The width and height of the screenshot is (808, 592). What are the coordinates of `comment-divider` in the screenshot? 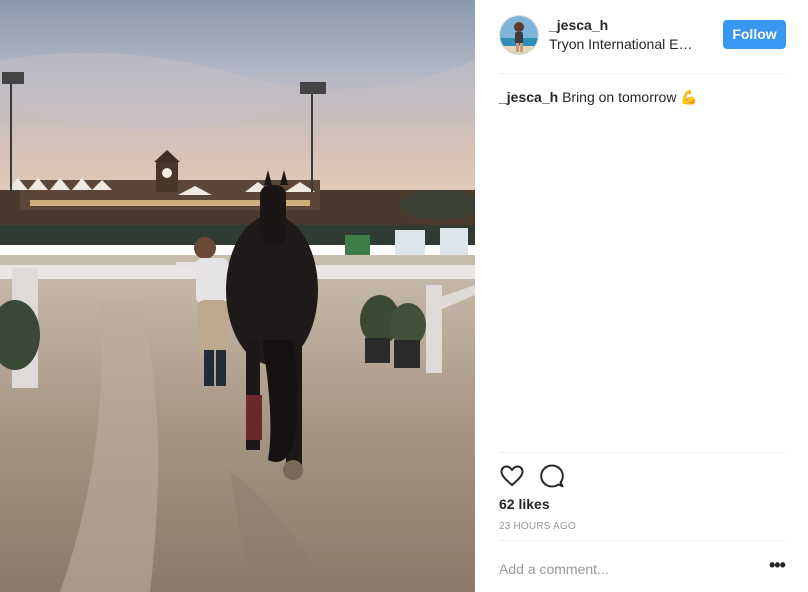 It's located at (642, 540).